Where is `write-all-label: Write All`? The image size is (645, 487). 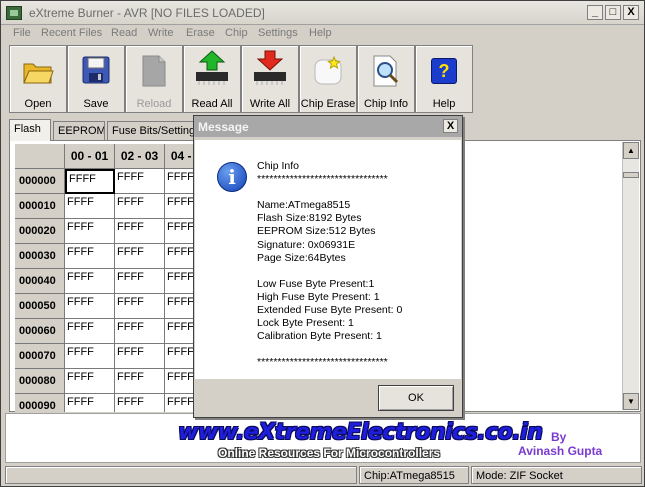
write-all-label: Write All is located at coordinates (270, 104).